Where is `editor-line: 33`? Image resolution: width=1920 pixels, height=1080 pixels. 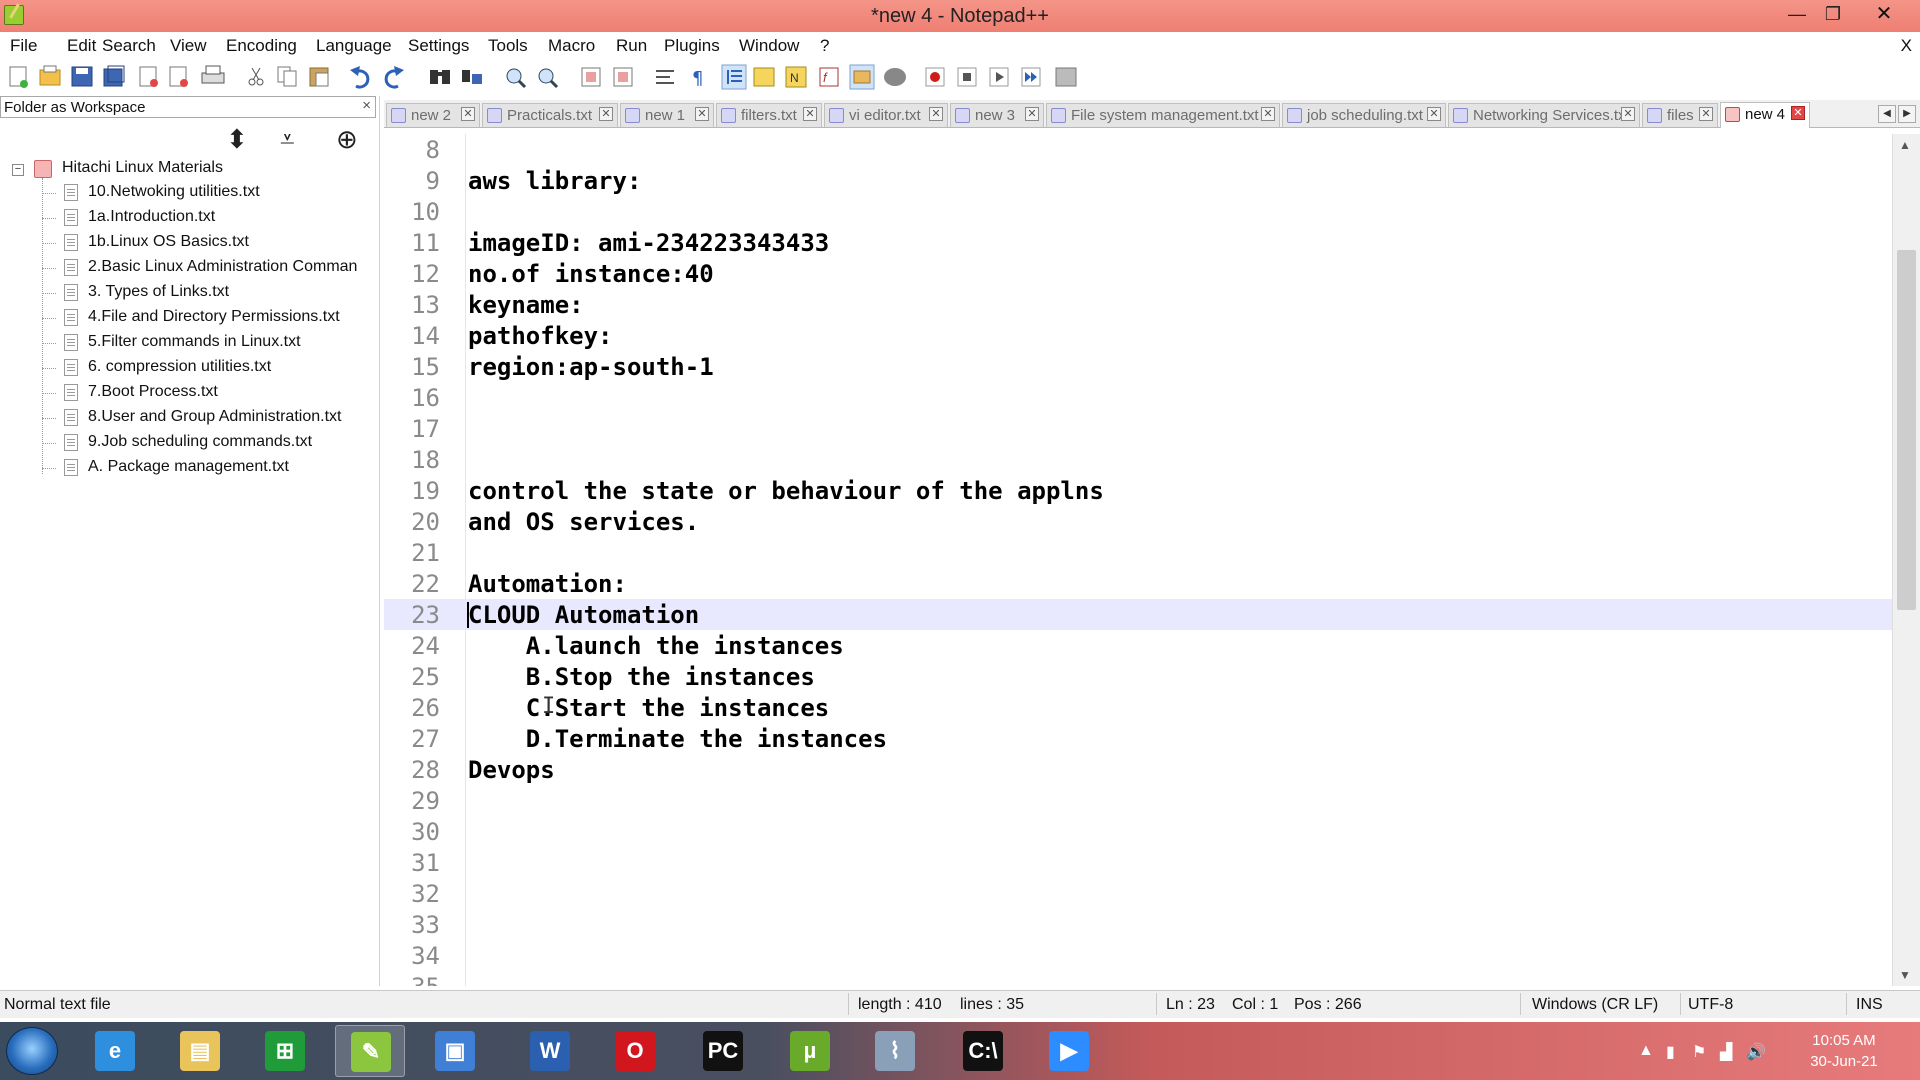 editor-line: 33 is located at coordinates (1139, 924).